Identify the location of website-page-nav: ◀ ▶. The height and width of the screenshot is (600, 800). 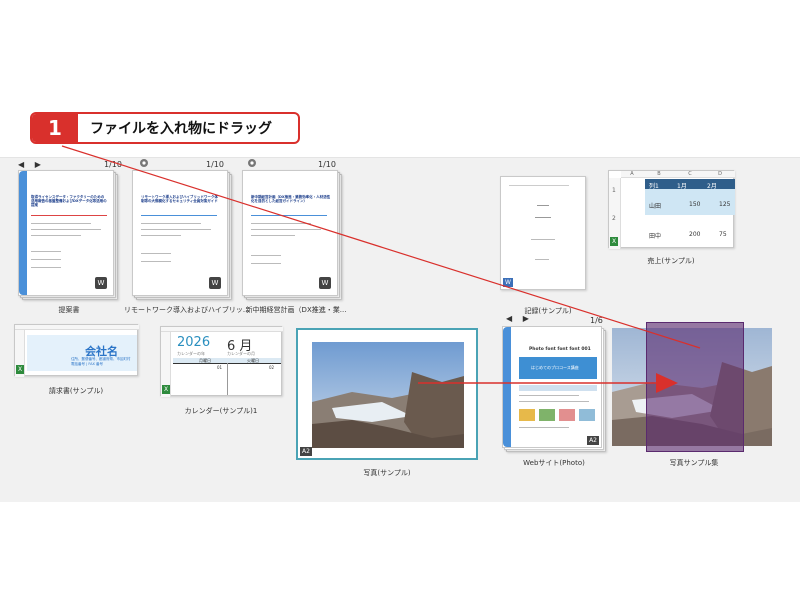
(519, 318).